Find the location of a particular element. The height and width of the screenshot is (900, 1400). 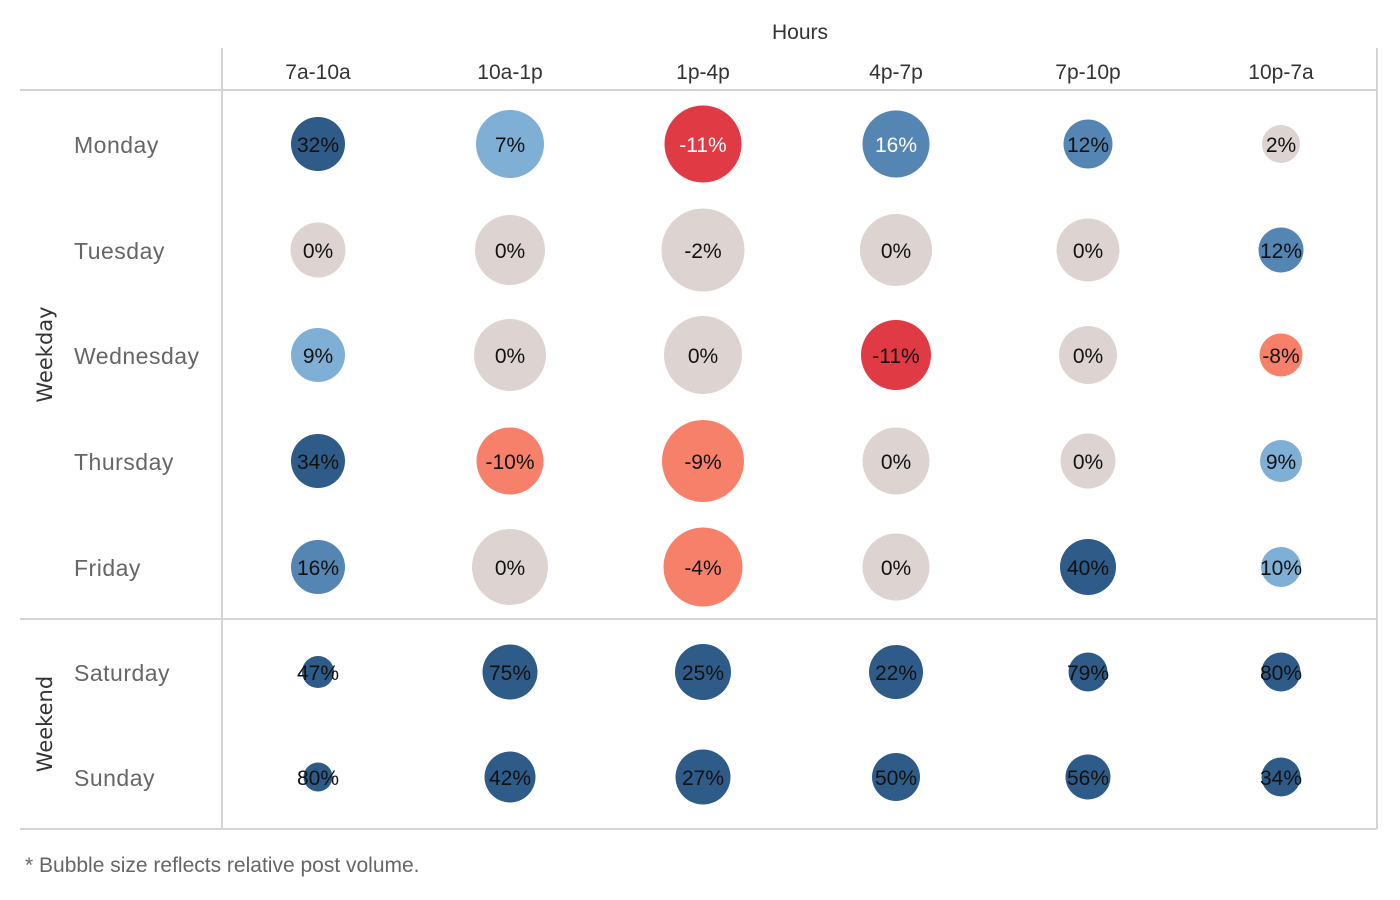

bubble: 2% is located at coordinates (1281, 144).